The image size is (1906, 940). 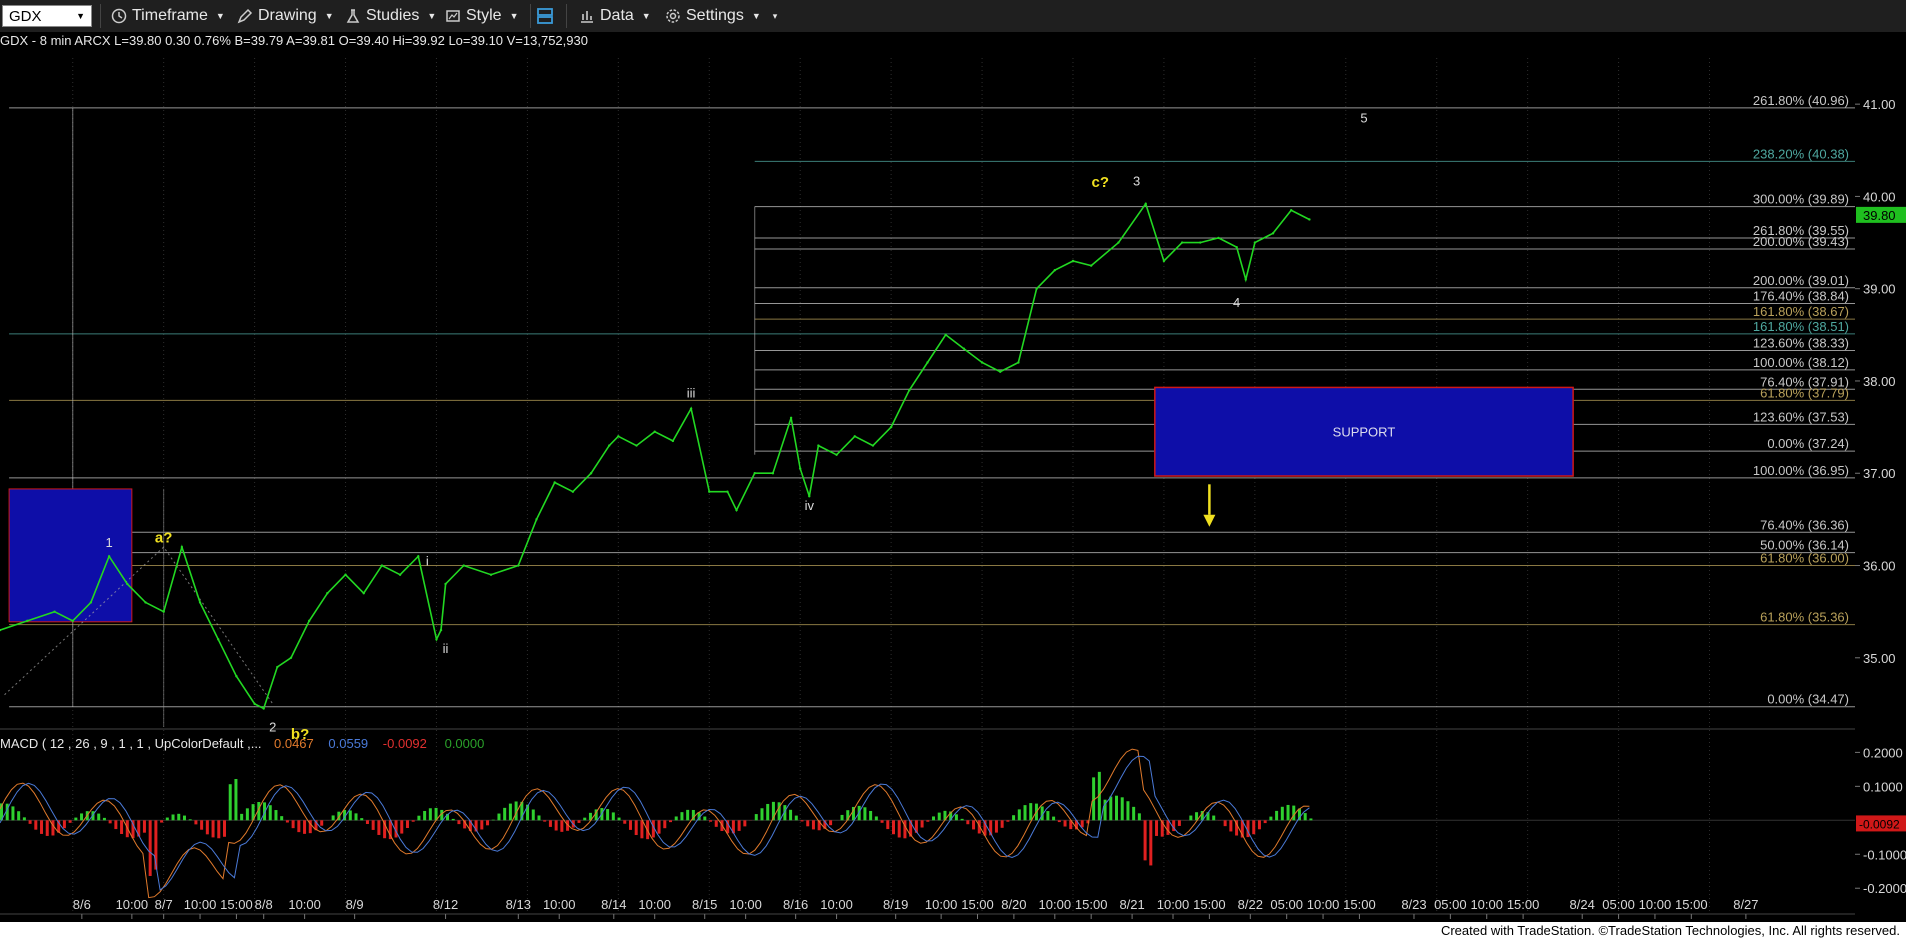 What do you see at coordinates (720, 16) in the screenshot?
I see `settings-menu: Settings ▼ ▾` at bounding box center [720, 16].